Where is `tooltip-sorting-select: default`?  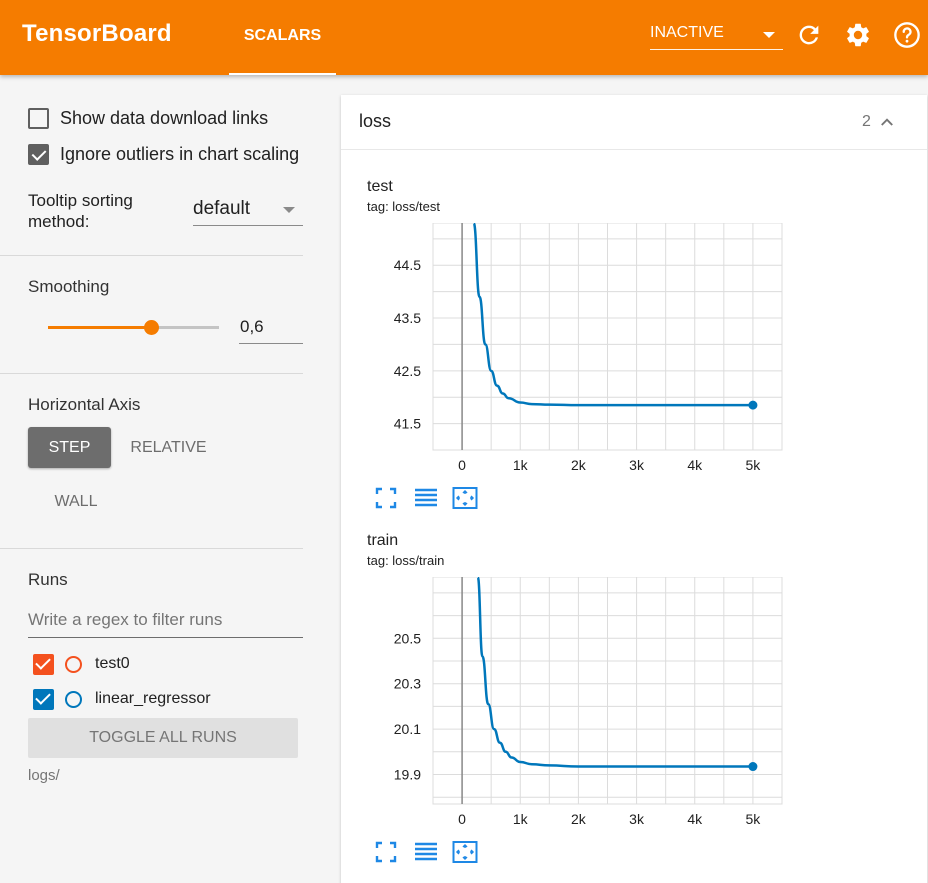 tooltip-sorting-select: default is located at coordinates (248, 211).